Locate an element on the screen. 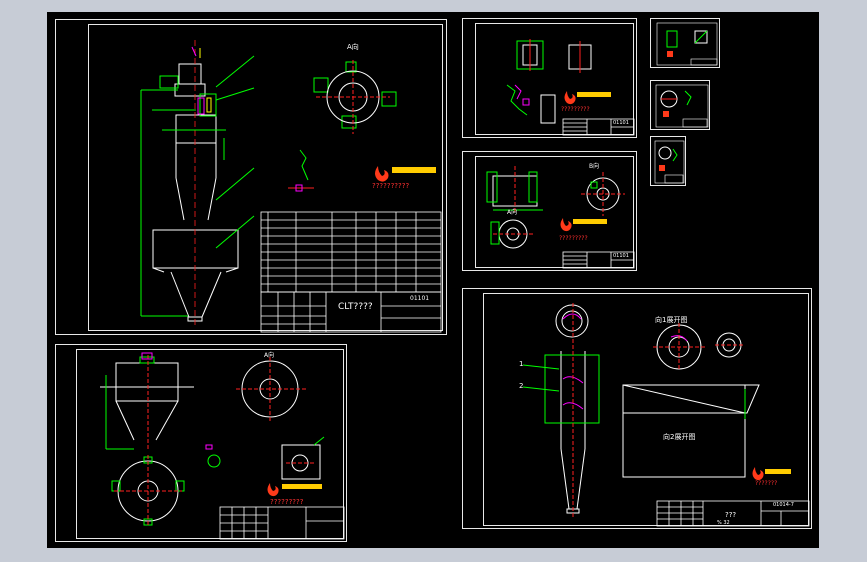 The width and height of the screenshot is (867, 562). sheet-upper-mid: ????????? 01101 is located at coordinates (549, 78).